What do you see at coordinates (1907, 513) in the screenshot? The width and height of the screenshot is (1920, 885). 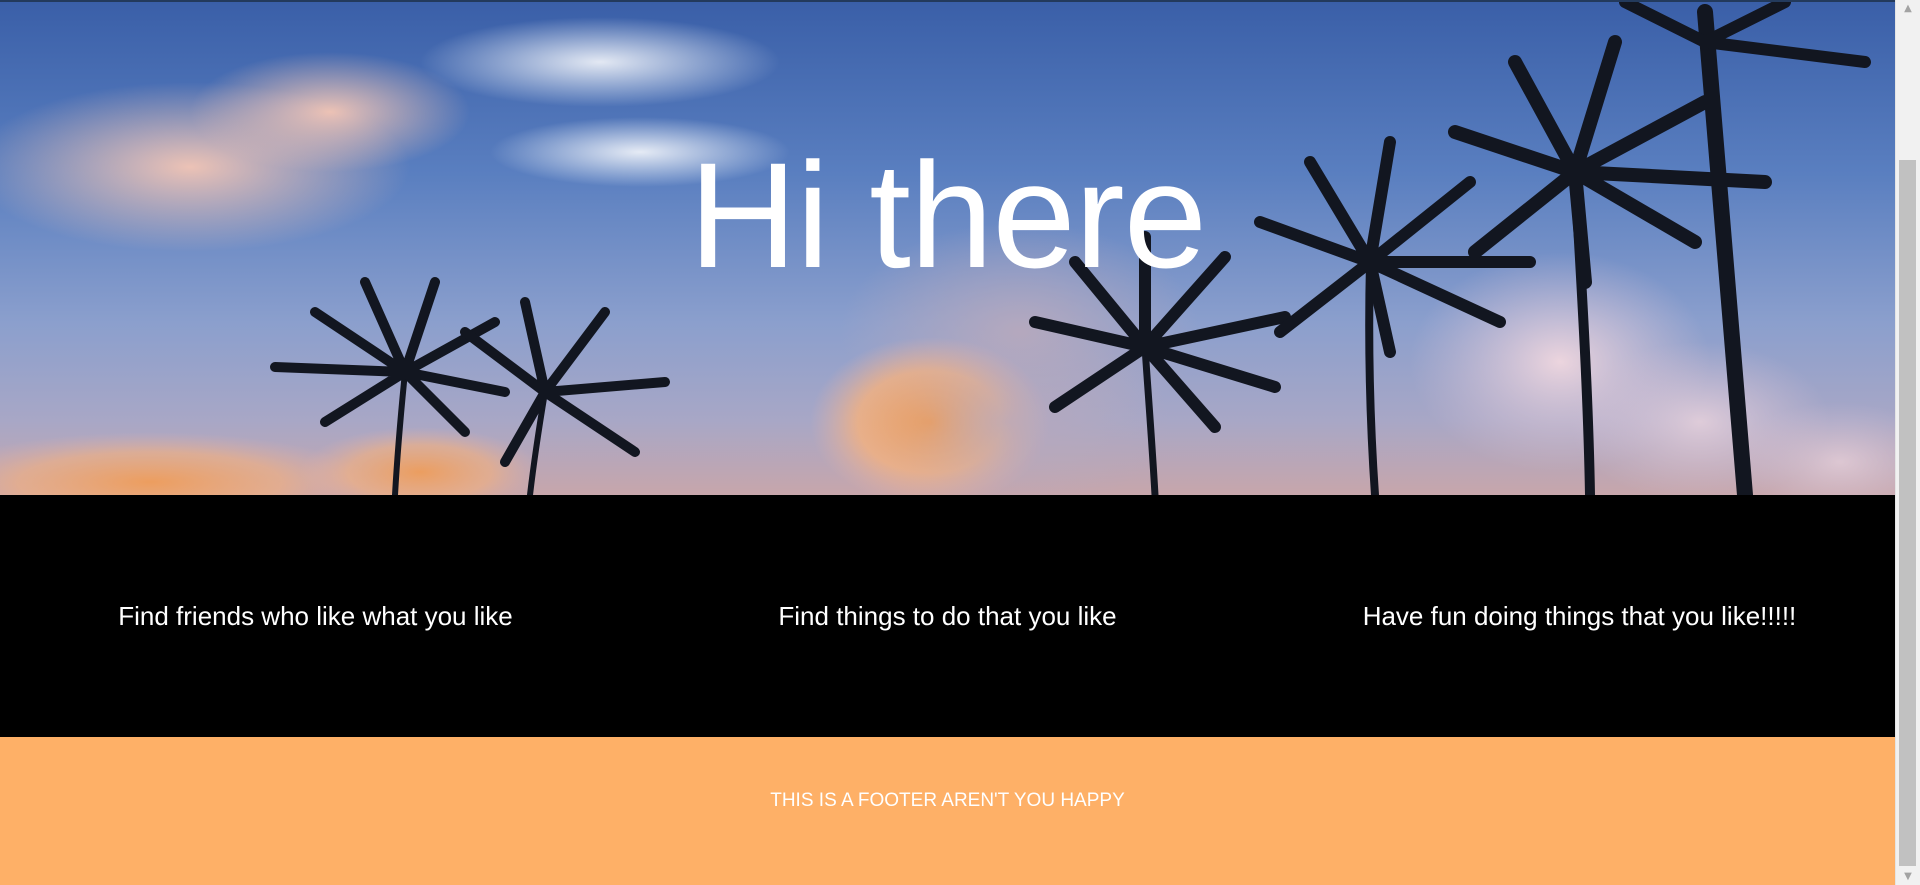 I see `scrollbar-thumb` at bounding box center [1907, 513].